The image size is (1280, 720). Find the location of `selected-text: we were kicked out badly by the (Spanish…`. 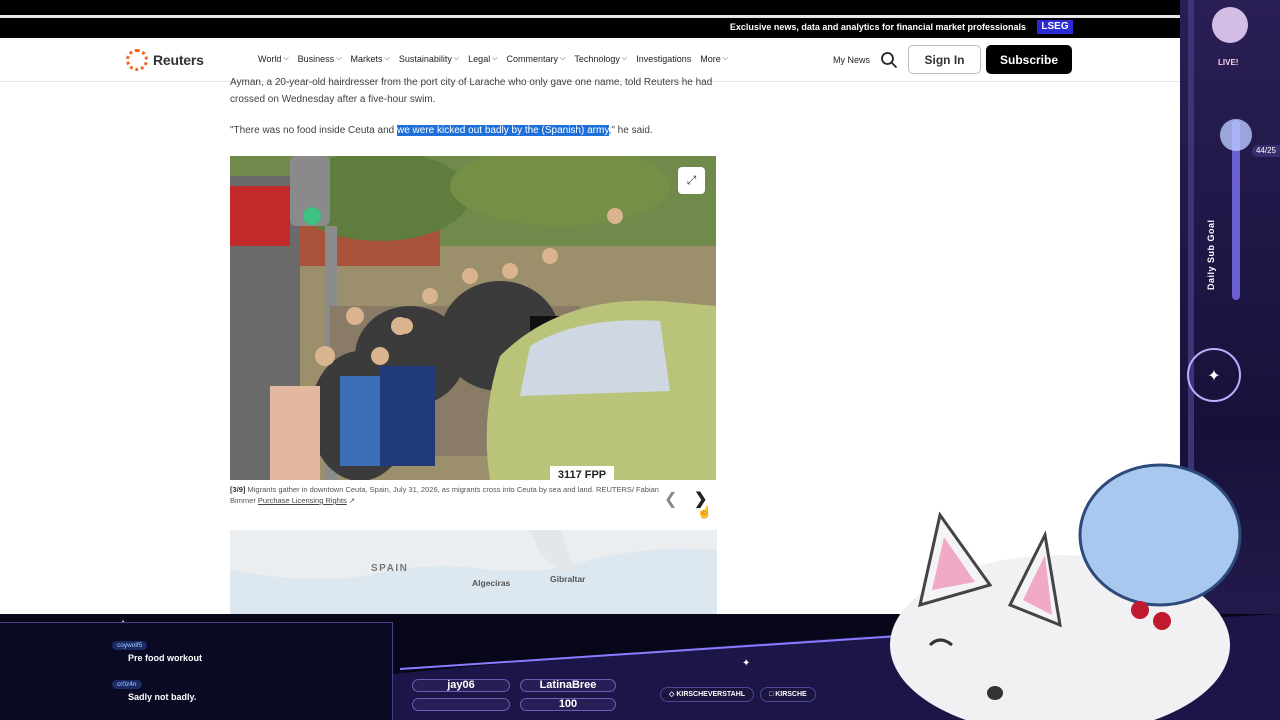

selected-text: we were kicked out badly by the (Spanish… is located at coordinates (503, 130).